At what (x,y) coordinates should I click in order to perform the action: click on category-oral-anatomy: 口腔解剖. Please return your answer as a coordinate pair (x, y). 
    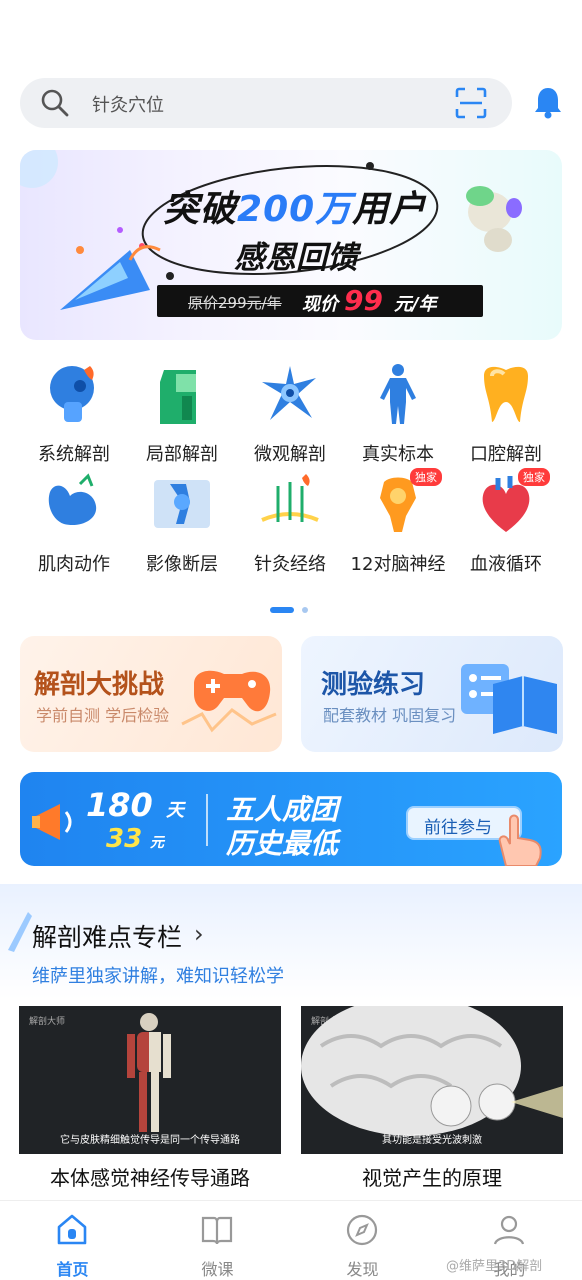
    Looking at the image, I should click on (506, 413).